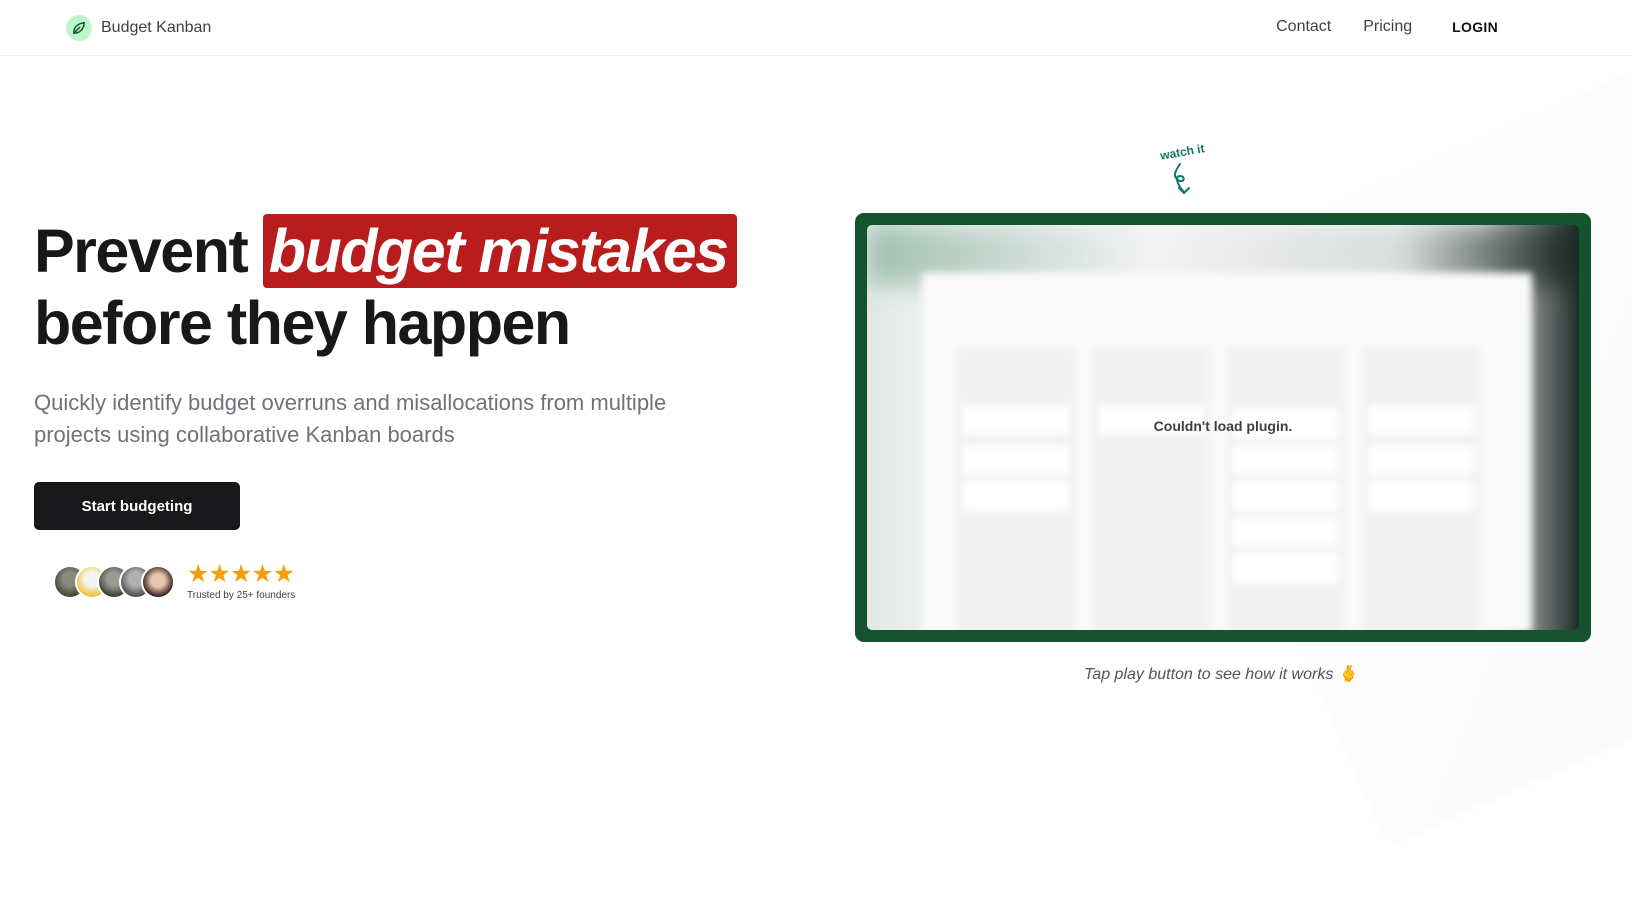  What do you see at coordinates (499, 251) in the screenshot?
I see `hero-title-highlight: budget mistakes` at bounding box center [499, 251].